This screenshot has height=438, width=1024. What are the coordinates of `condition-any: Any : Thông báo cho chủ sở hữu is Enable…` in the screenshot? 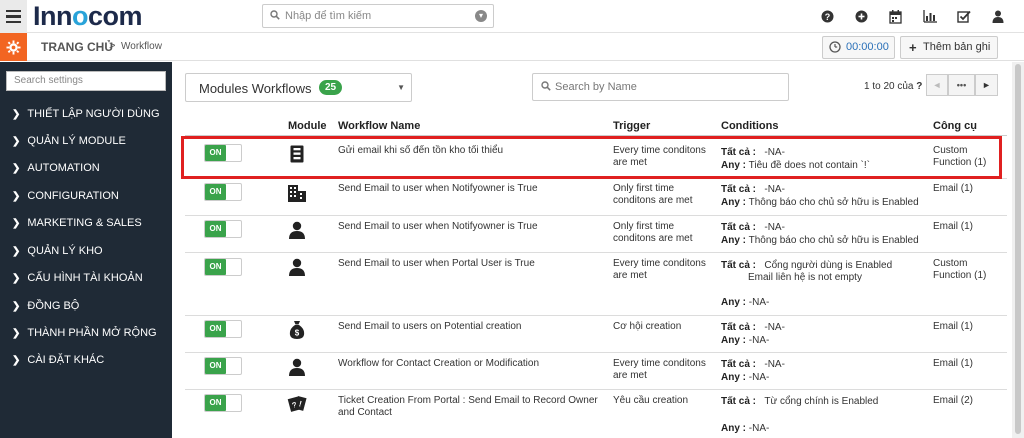 It's located at (820, 240).